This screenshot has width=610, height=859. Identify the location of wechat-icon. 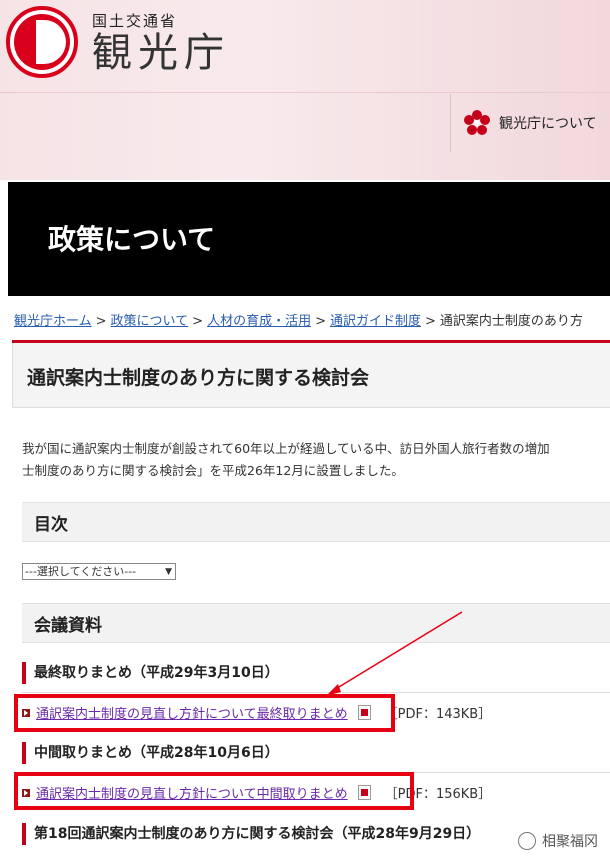
(527, 841).